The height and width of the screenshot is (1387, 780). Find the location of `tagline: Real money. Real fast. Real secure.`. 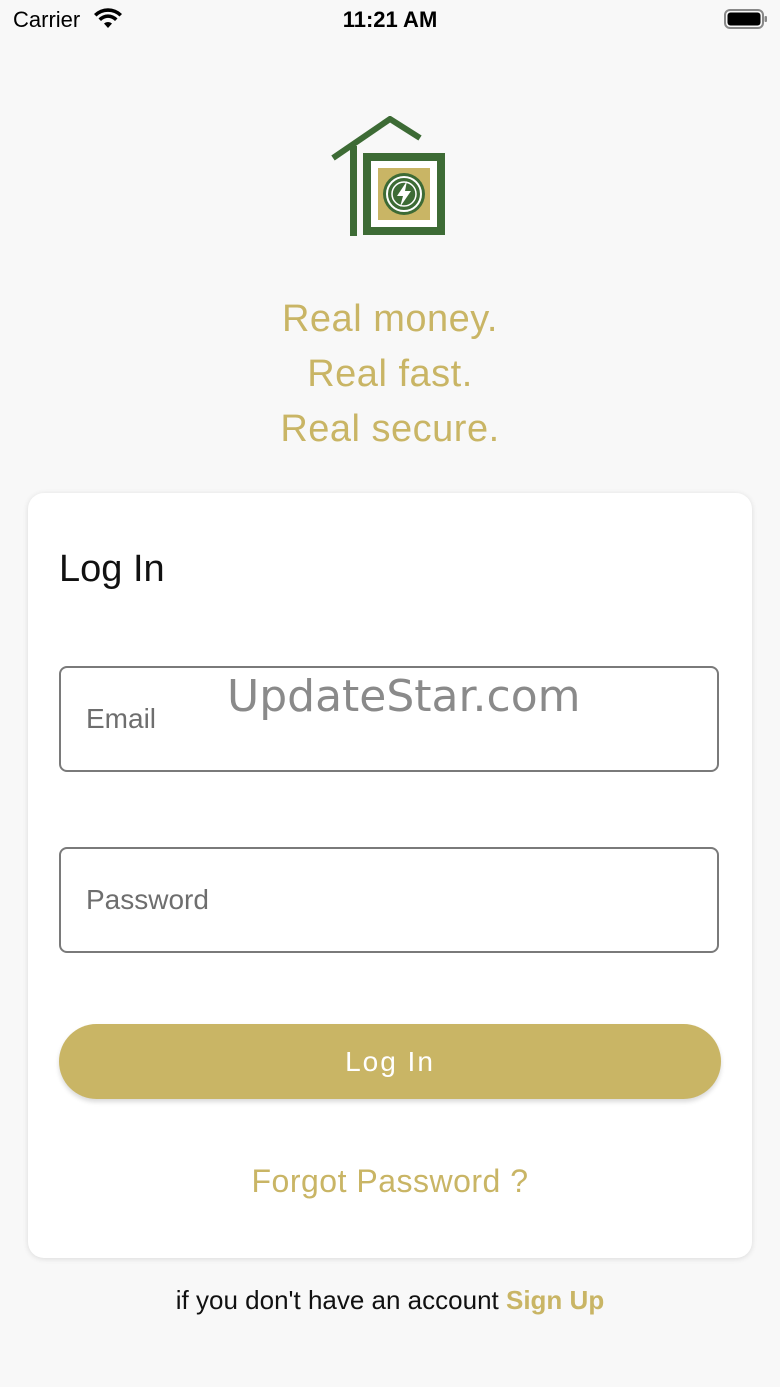

tagline: Real money. Real fast. Real secure. is located at coordinates (390, 374).